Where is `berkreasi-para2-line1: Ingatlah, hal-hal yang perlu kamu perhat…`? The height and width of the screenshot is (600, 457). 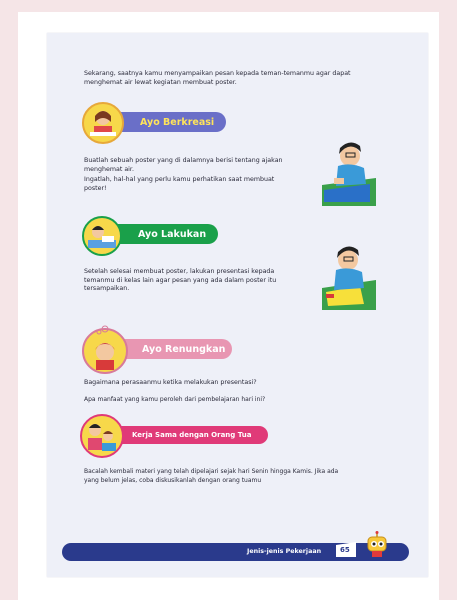 berkreasi-para2-line1: Ingatlah, hal-hal yang perlu kamu perhat… is located at coordinates (179, 179).